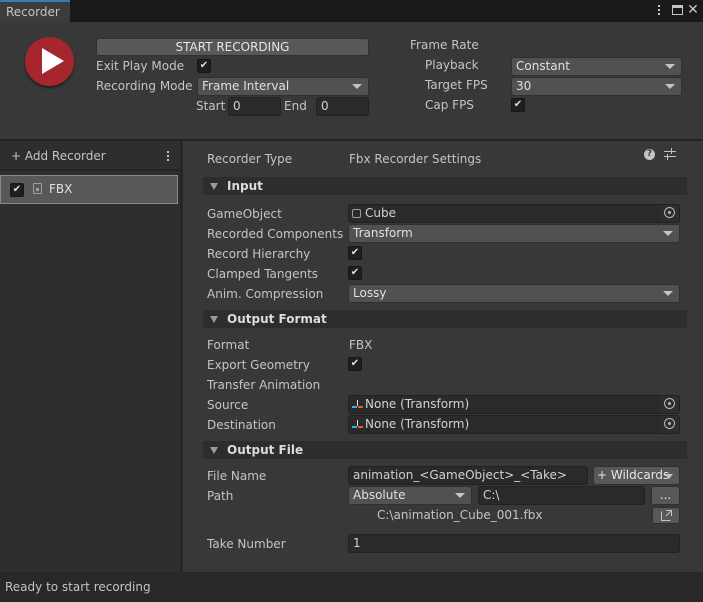  I want to click on recorder-list-item-fbx: ✔ FBX, so click(89, 189).